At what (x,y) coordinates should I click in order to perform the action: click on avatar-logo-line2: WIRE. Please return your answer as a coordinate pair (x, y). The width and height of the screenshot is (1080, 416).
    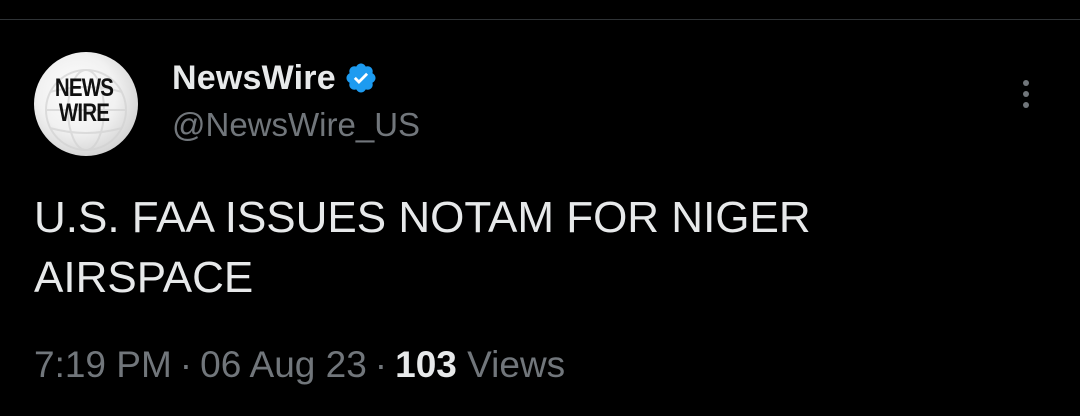
    Looking at the image, I should click on (84, 113).